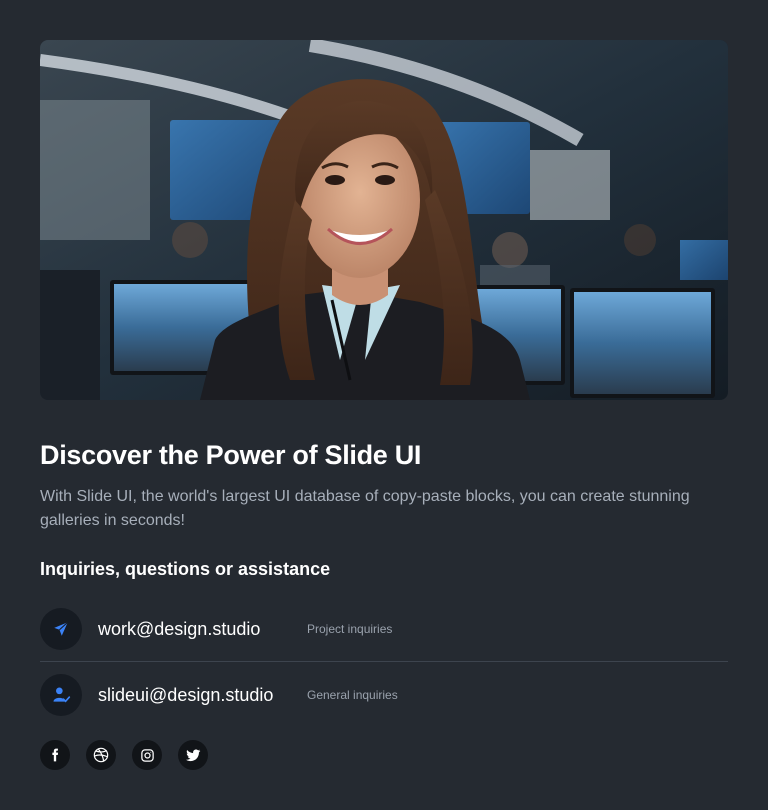  Describe the element at coordinates (147, 755) in the screenshot. I see `instagram-icon` at that location.